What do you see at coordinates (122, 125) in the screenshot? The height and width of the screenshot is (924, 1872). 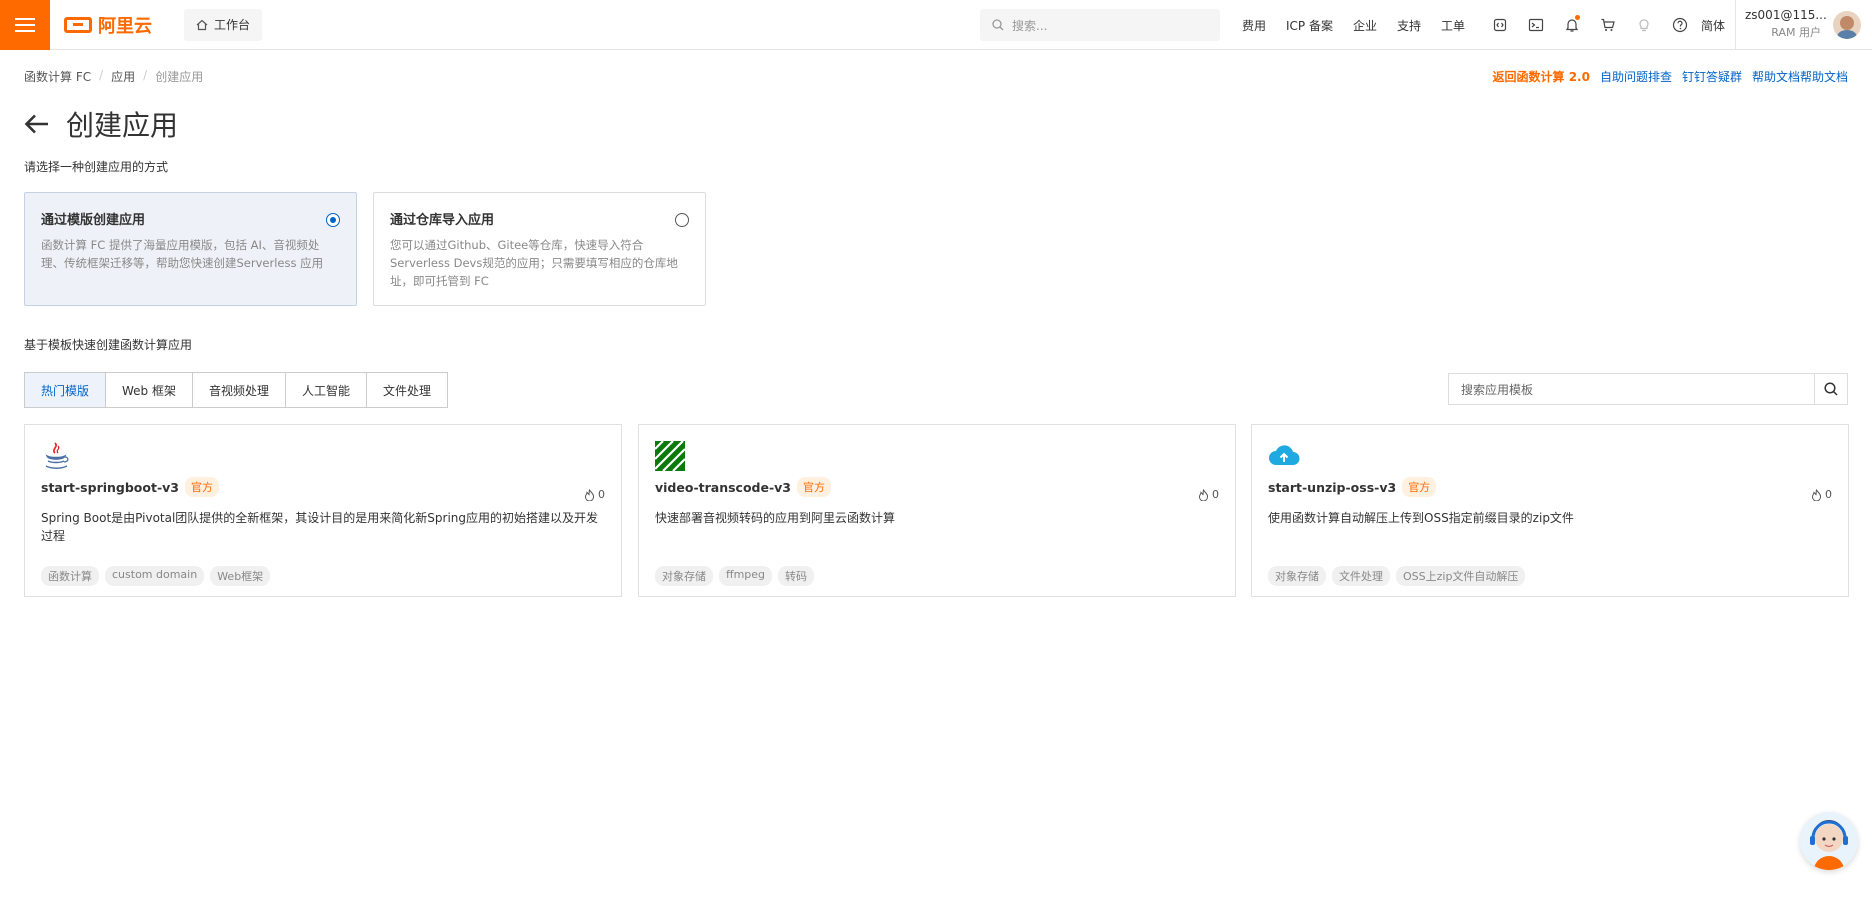 I see `page-title: 创建应用` at bounding box center [122, 125].